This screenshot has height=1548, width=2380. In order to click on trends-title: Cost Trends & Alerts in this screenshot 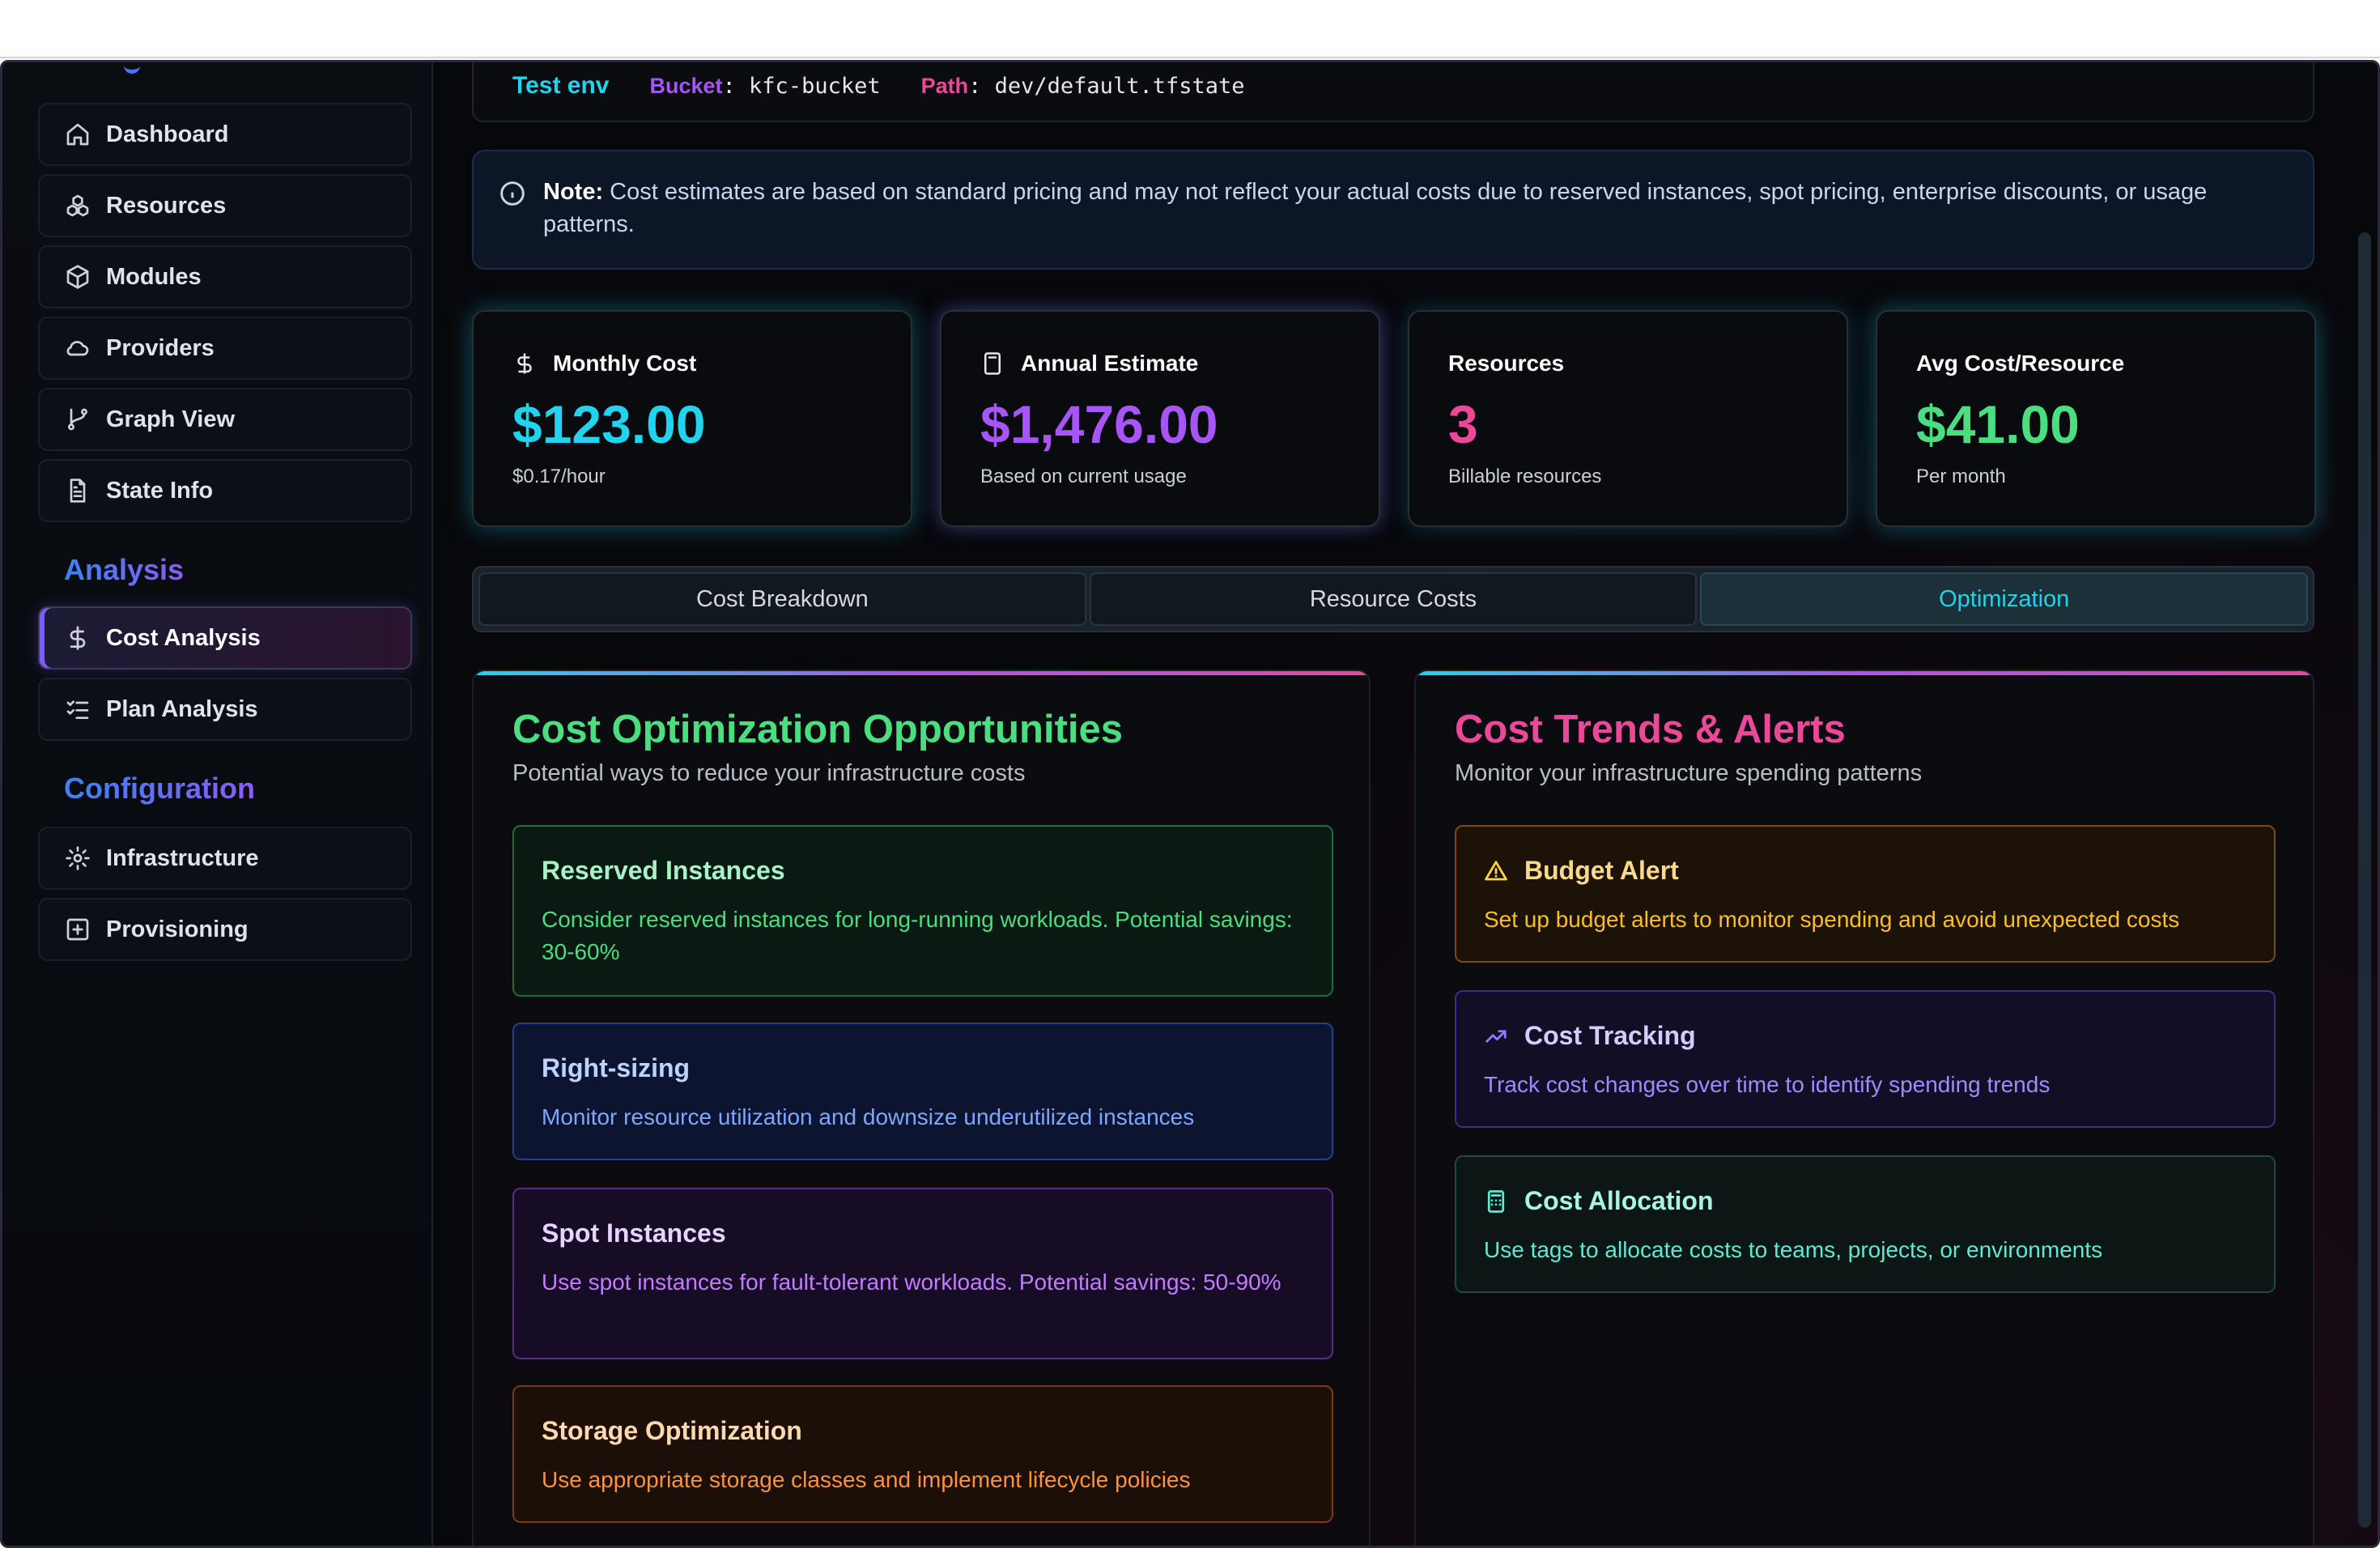, I will do `click(1651, 729)`.